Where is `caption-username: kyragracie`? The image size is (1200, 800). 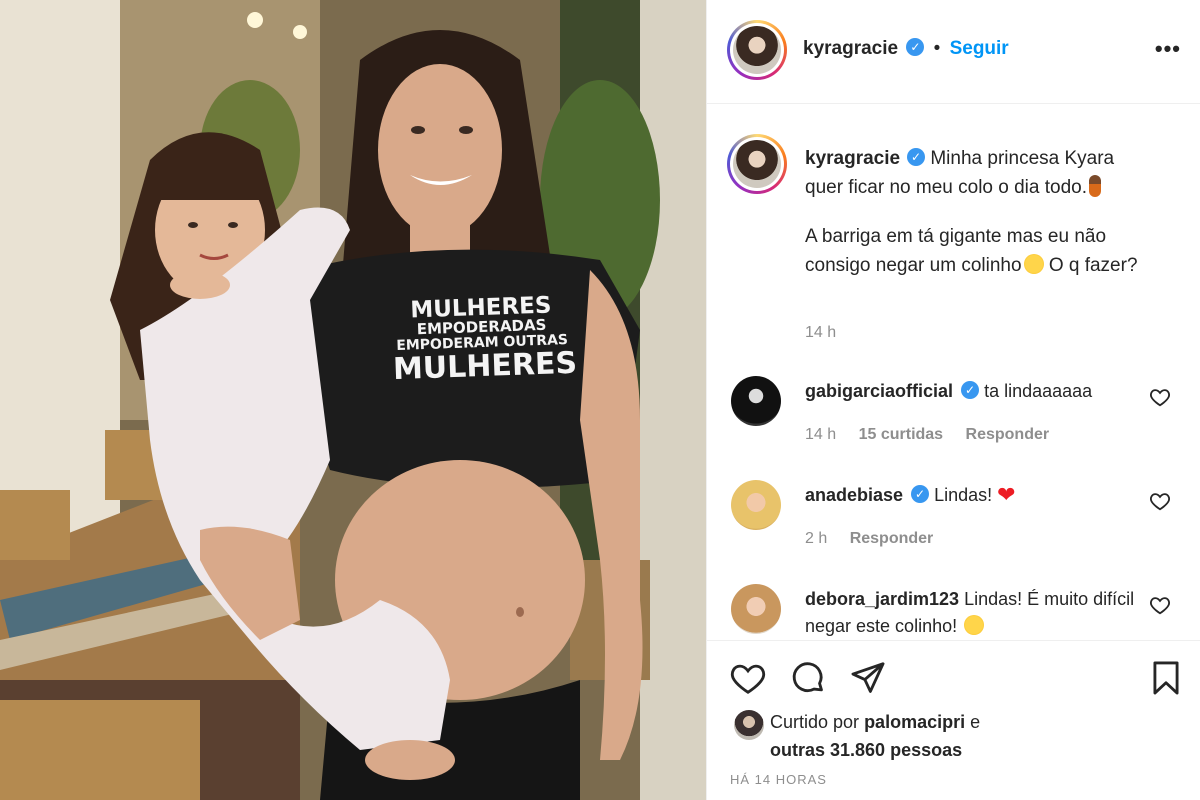
caption-username: kyragracie is located at coordinates (852, 158).